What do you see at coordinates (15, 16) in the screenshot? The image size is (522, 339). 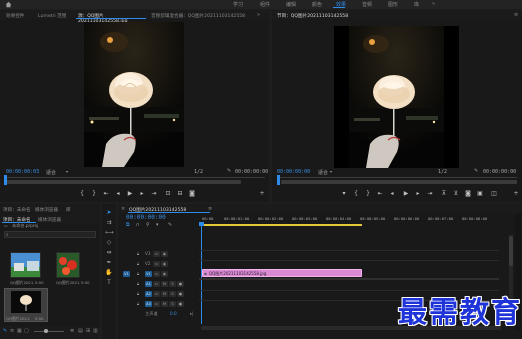 I see `tab-effect-controls: 效果控件` at bounding box center [15, 16].